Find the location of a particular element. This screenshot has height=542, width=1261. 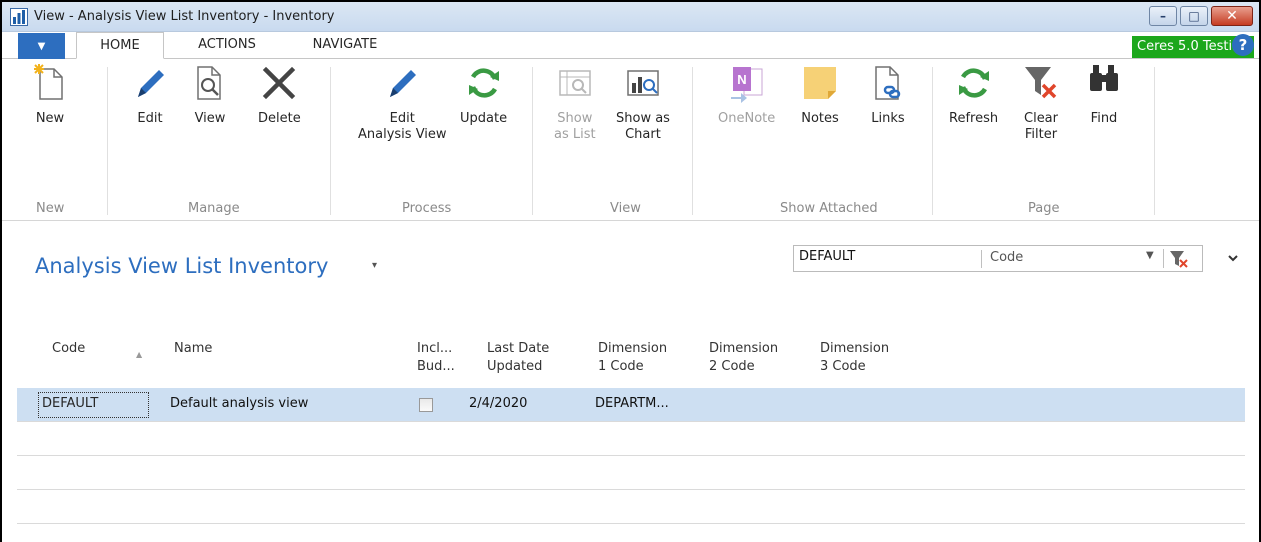

link-document-icon is located at coordinates (888, 83).